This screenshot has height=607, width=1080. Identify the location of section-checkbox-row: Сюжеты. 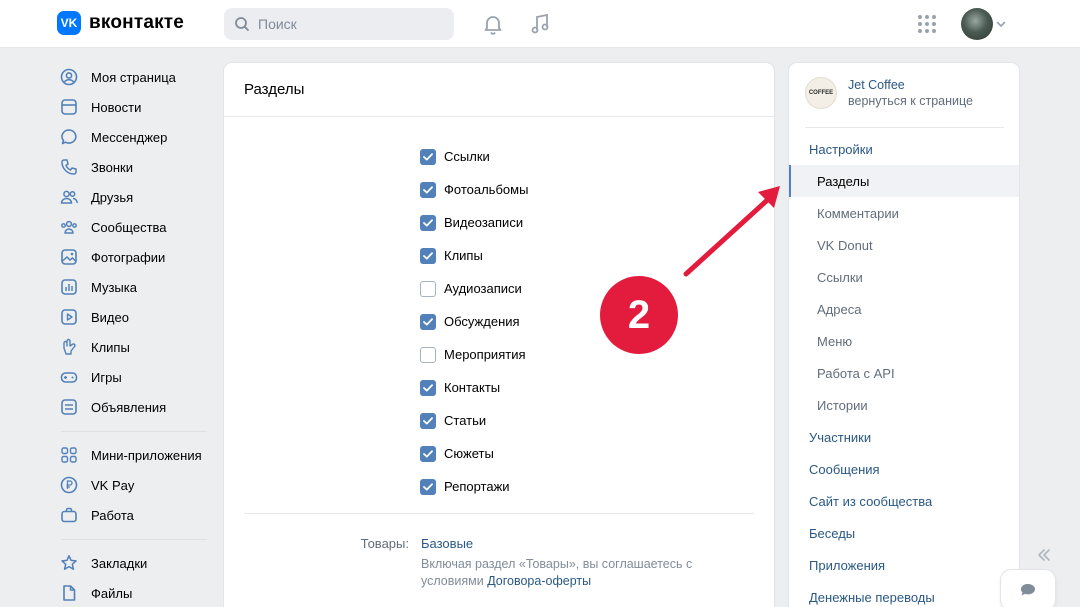
(474, 453).